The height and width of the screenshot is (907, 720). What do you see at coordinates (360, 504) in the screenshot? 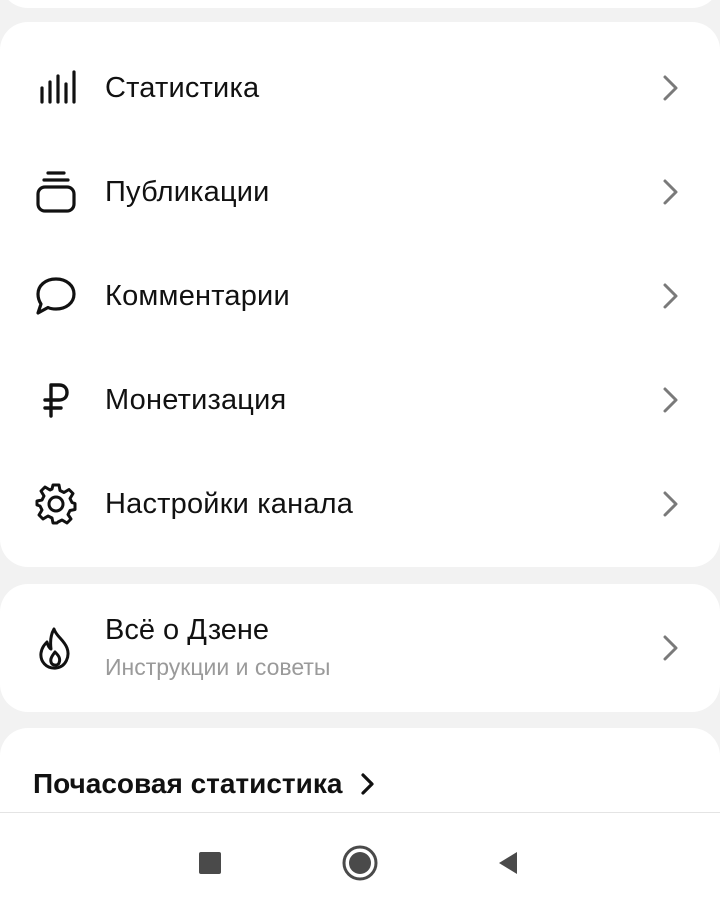
I see `menu-item-channel-settings: Настройки канала` at bounding box center [360, 504].